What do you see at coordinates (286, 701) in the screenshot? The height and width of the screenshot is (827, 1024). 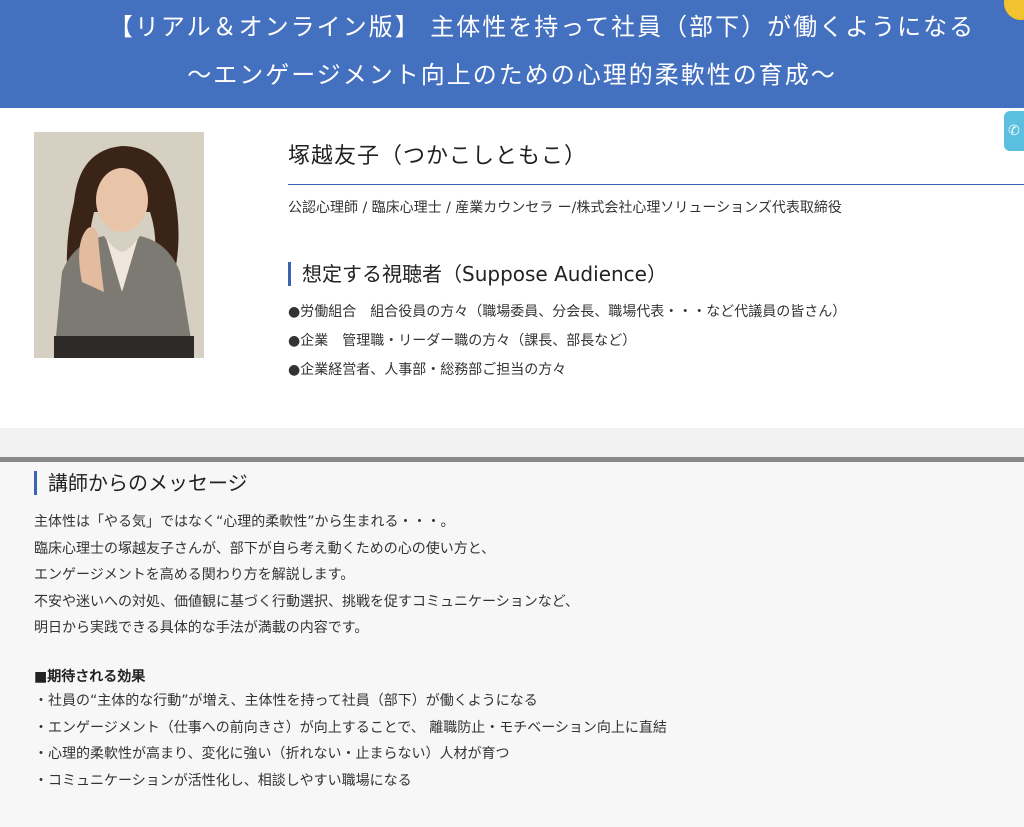 I see `list-item: ・社員の“主体的な行動”が増え、主体性を持って社員（部下）が働くようになる` at bounding box center [286, 701].